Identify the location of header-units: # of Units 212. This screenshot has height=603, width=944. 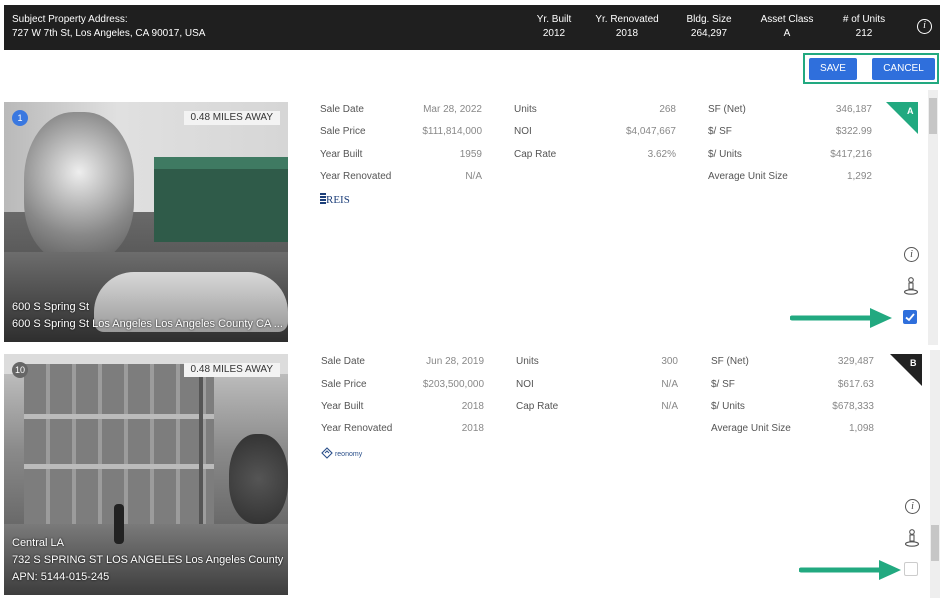
(864, 26).